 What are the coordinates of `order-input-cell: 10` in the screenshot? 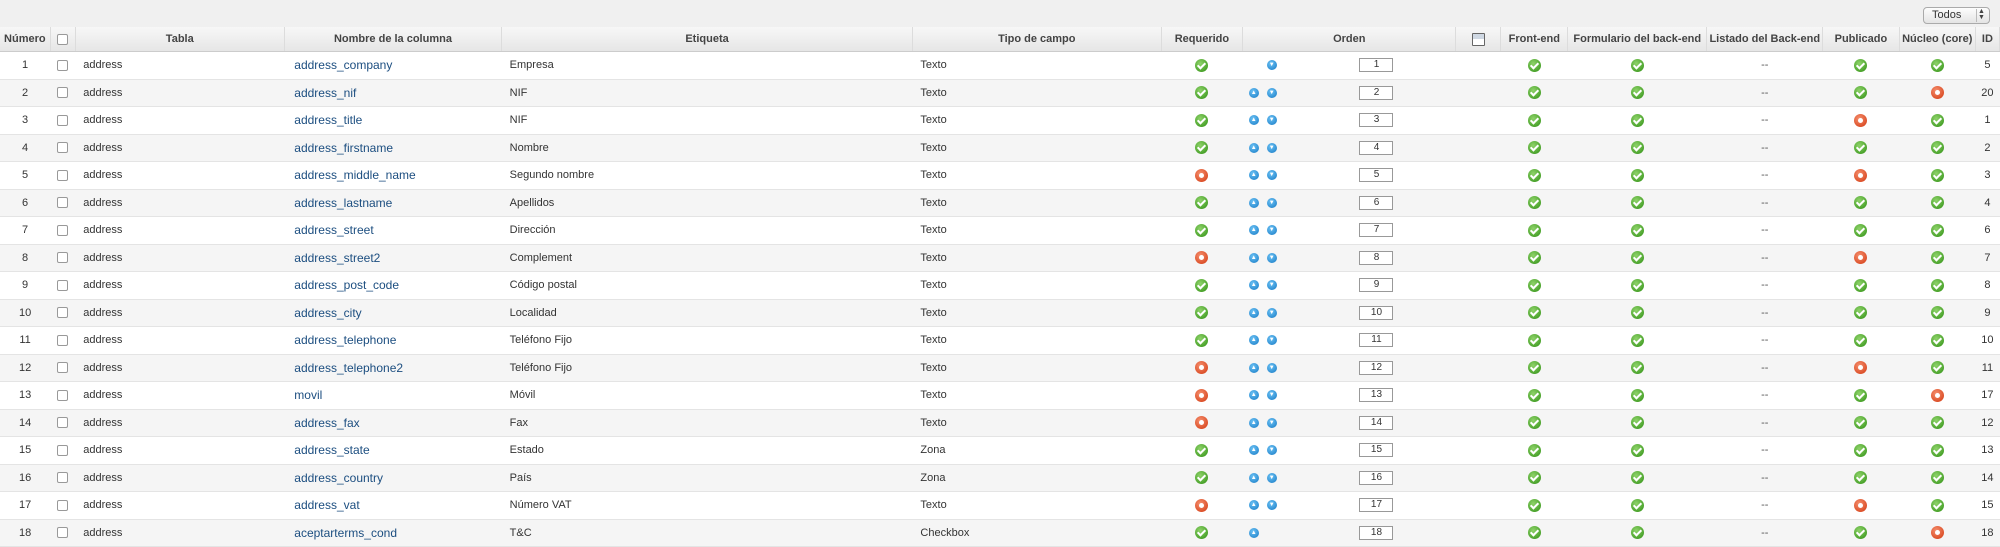 It's located at (1376, 313).